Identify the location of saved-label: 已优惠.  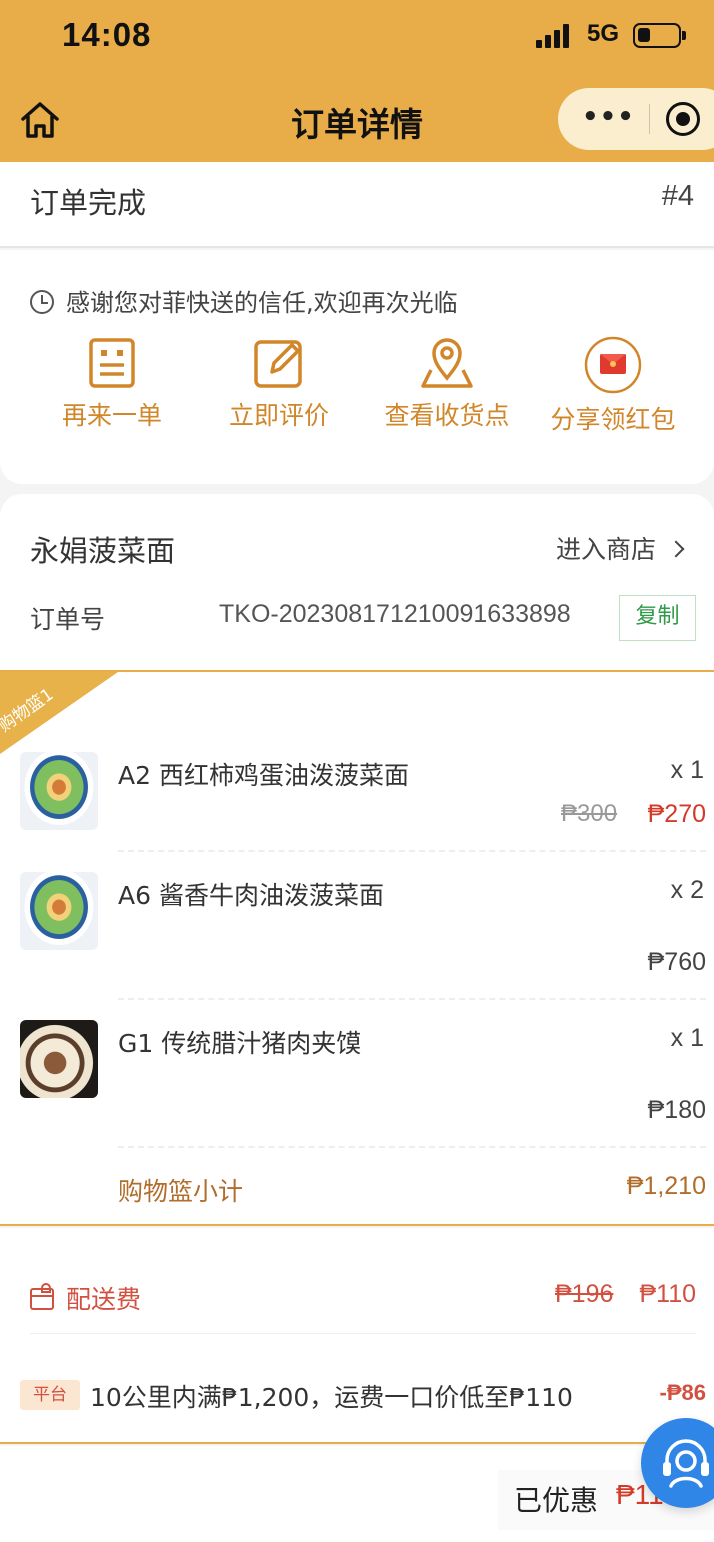
(556, 1500).